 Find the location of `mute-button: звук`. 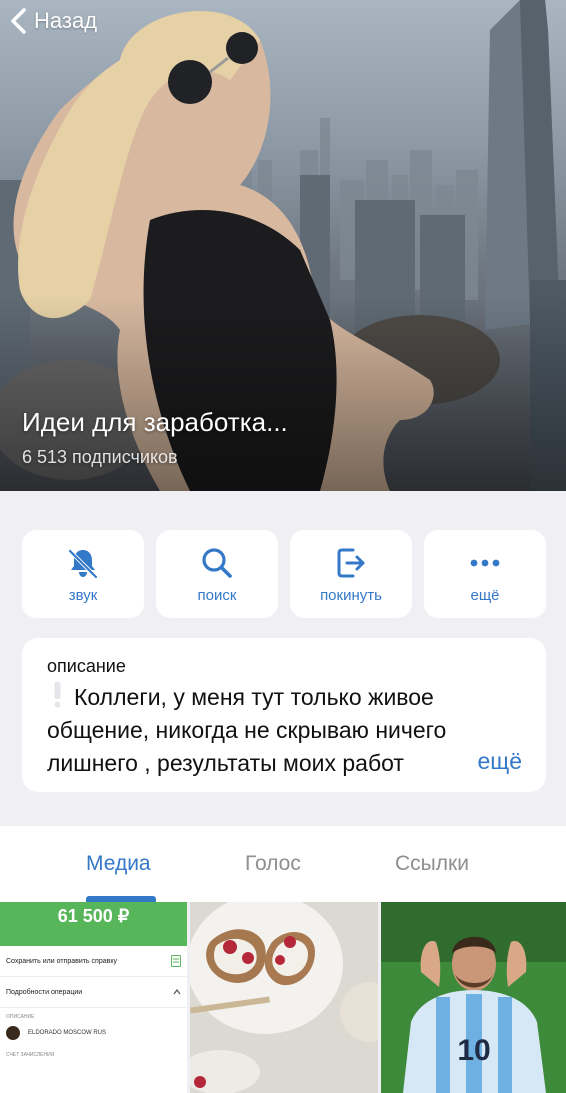

mute-button: звук is located at coordinates (83, 574).